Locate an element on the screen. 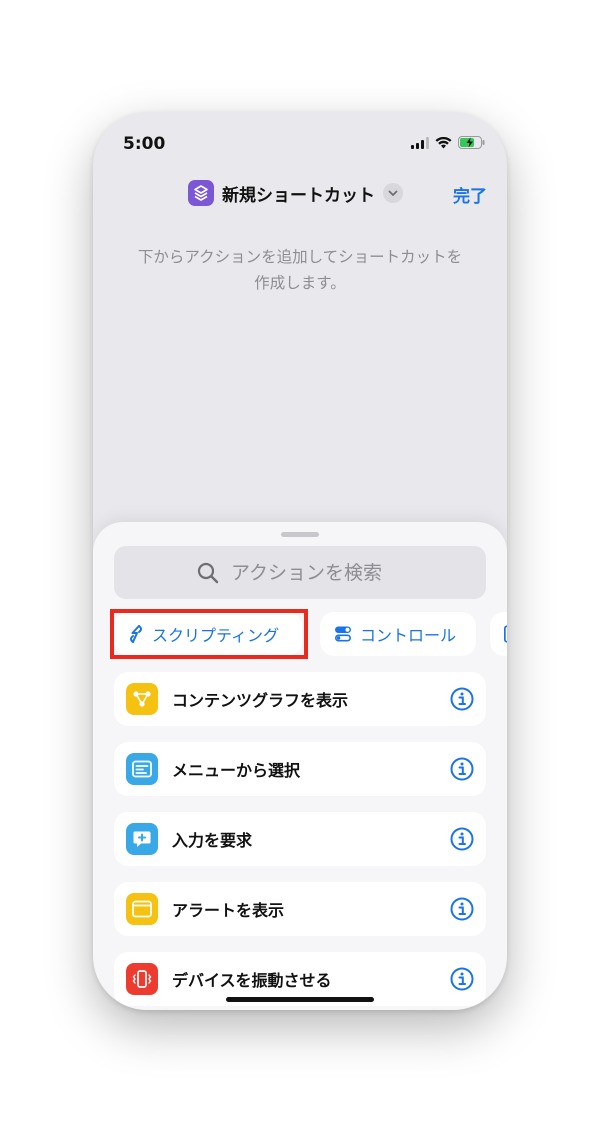  home-indicator is located at coordinates (300, 999).